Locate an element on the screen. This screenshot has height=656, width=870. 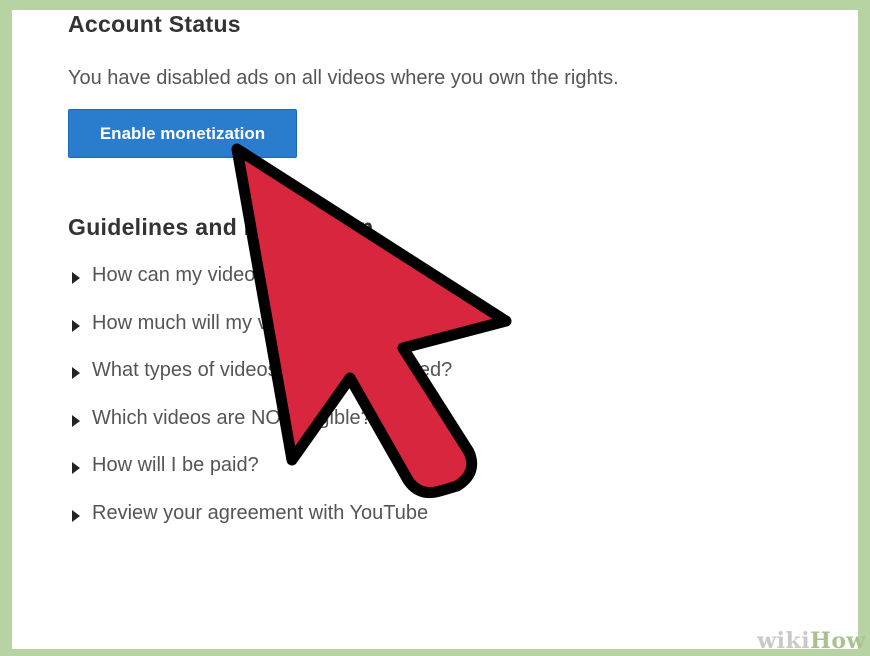
guideline-item-label: How can my videos be monetized? is located at coordinates (247, 275).